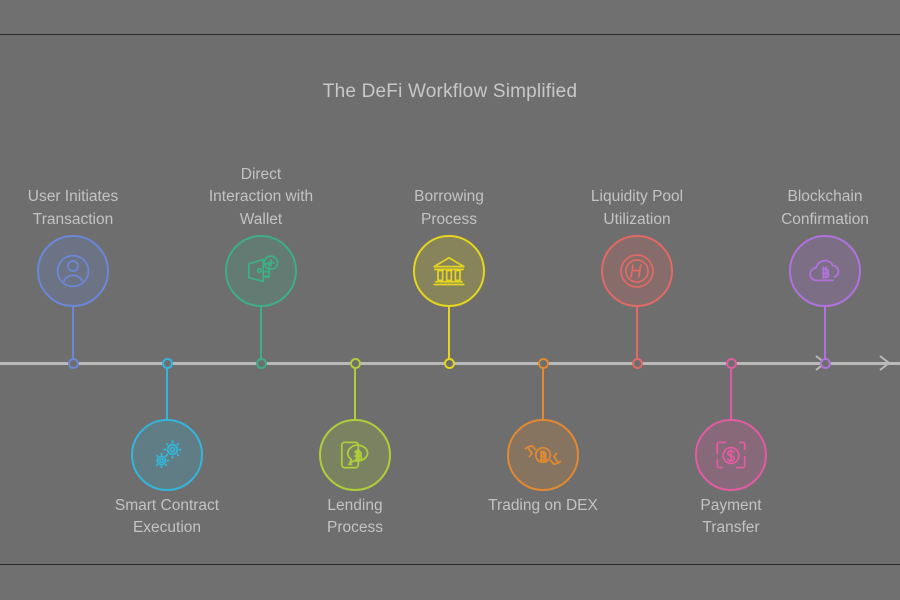  I want to click on page-title: The DeFi Workflow Simplified, so click(450, 91).